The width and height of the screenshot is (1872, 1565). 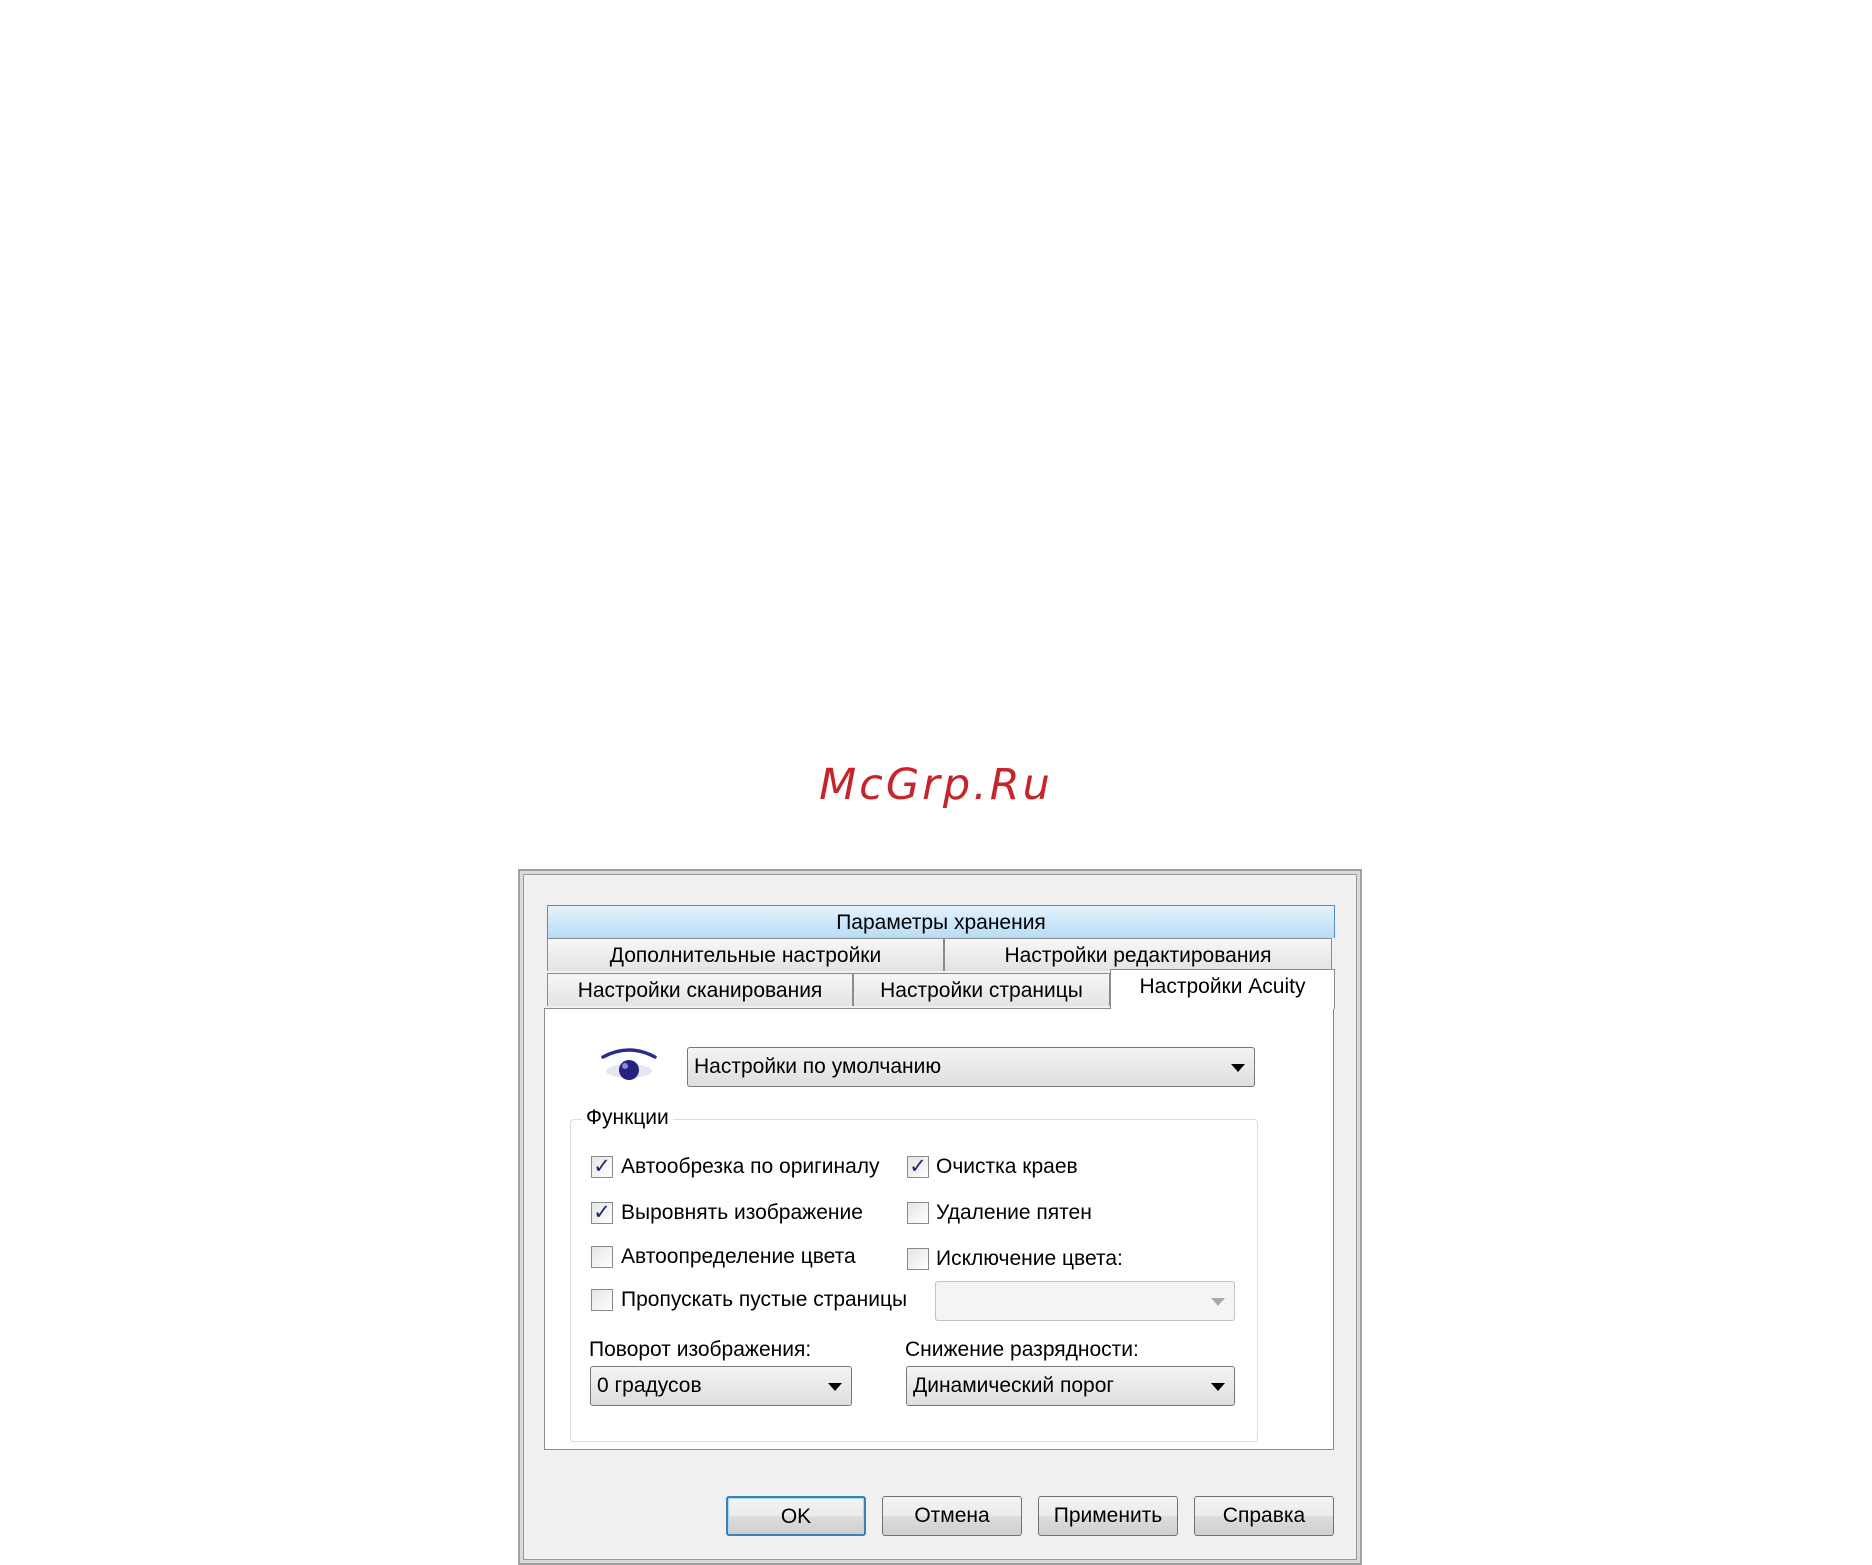 What do you see at coordinates (971, 1067) in the screenshot?
I see `profile-select: Настройки по умолчанию` at bounding box center [971, 1067].